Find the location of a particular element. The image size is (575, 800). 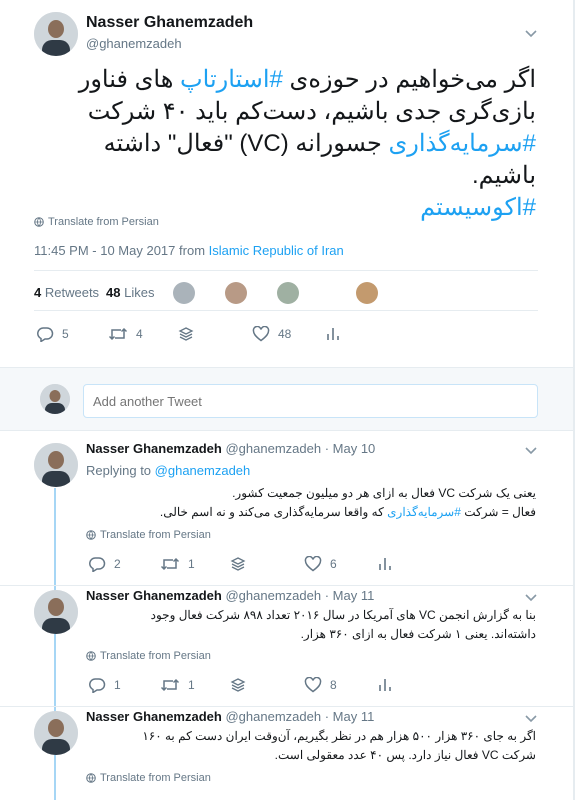

reply-date: · May 10 is located at coordinates (350, 448).